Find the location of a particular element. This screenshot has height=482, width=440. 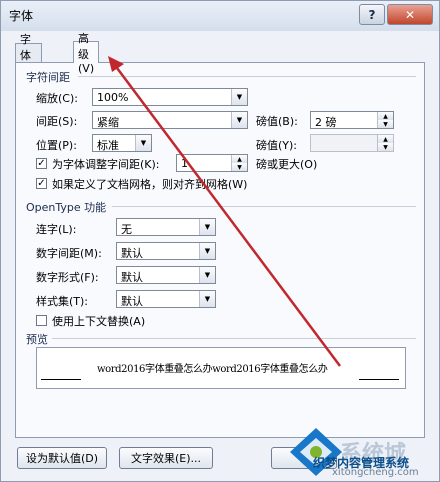

tab-advanced: 高级(V) is located at coordinates (86, 53).